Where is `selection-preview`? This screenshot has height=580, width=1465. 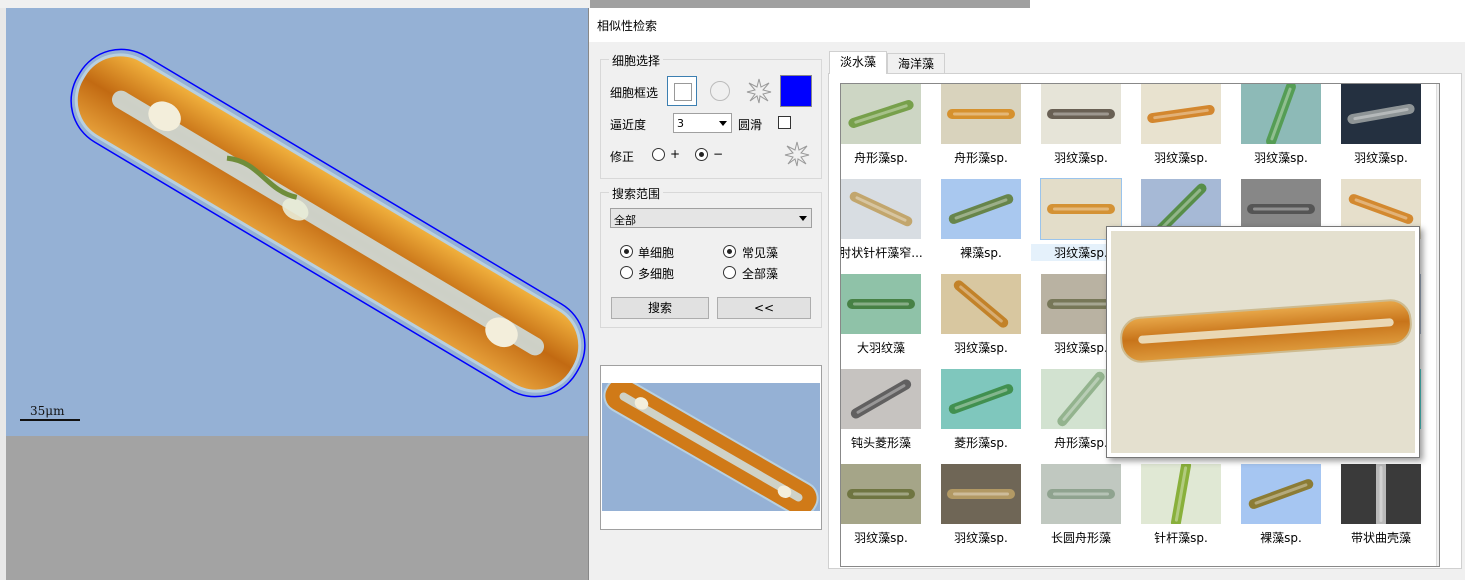
selection-preview is located at coordinates (711, 447).